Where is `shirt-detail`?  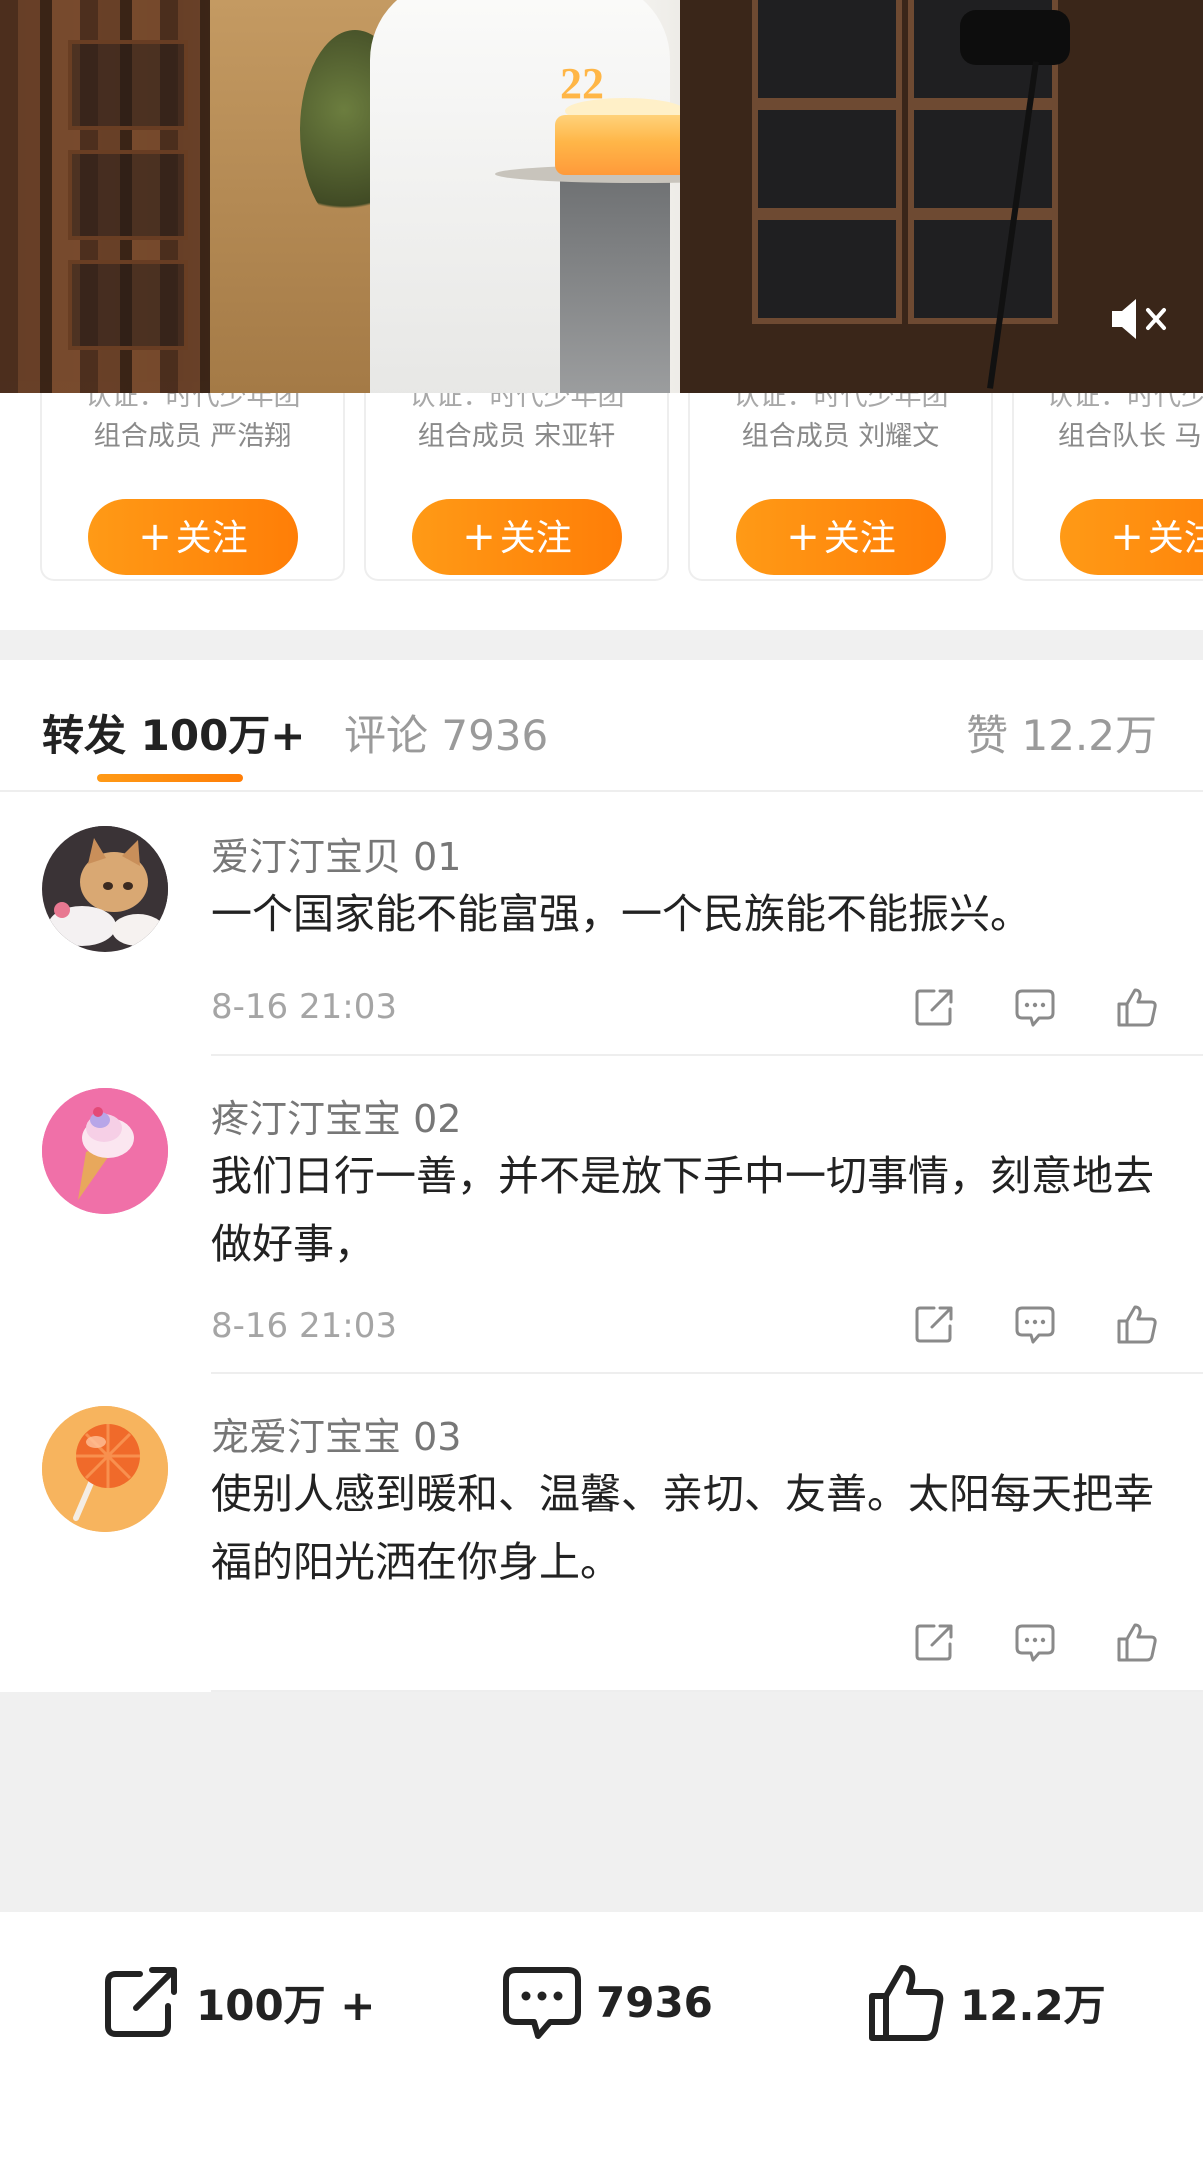 shirt-detail is located at coordinates (615, 271).